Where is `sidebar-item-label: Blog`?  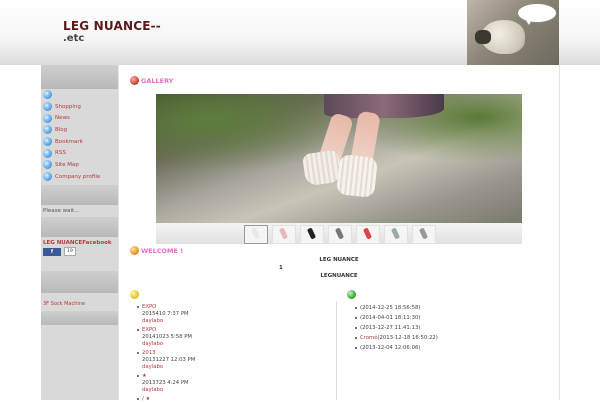 sidebar-item-label: Blog is located at coordinates (61, 129).